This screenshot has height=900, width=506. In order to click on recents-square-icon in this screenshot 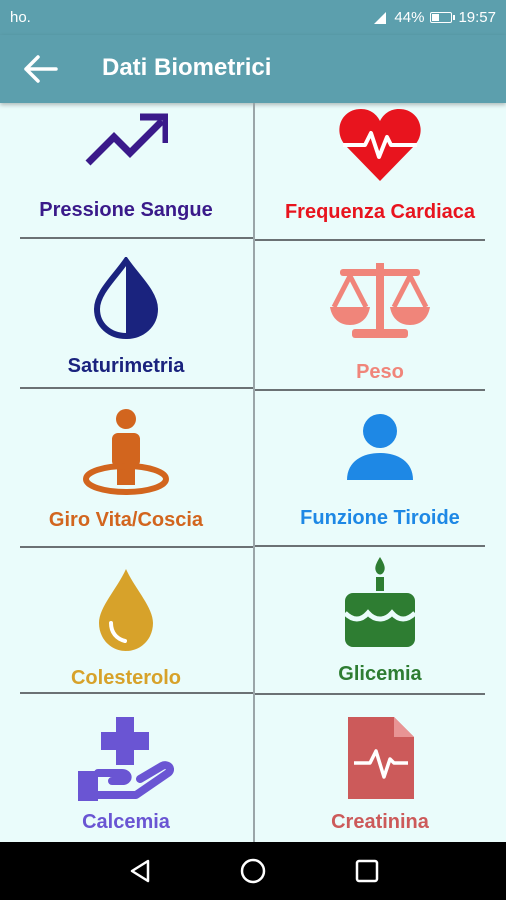, I will do `click(367, 871)`.